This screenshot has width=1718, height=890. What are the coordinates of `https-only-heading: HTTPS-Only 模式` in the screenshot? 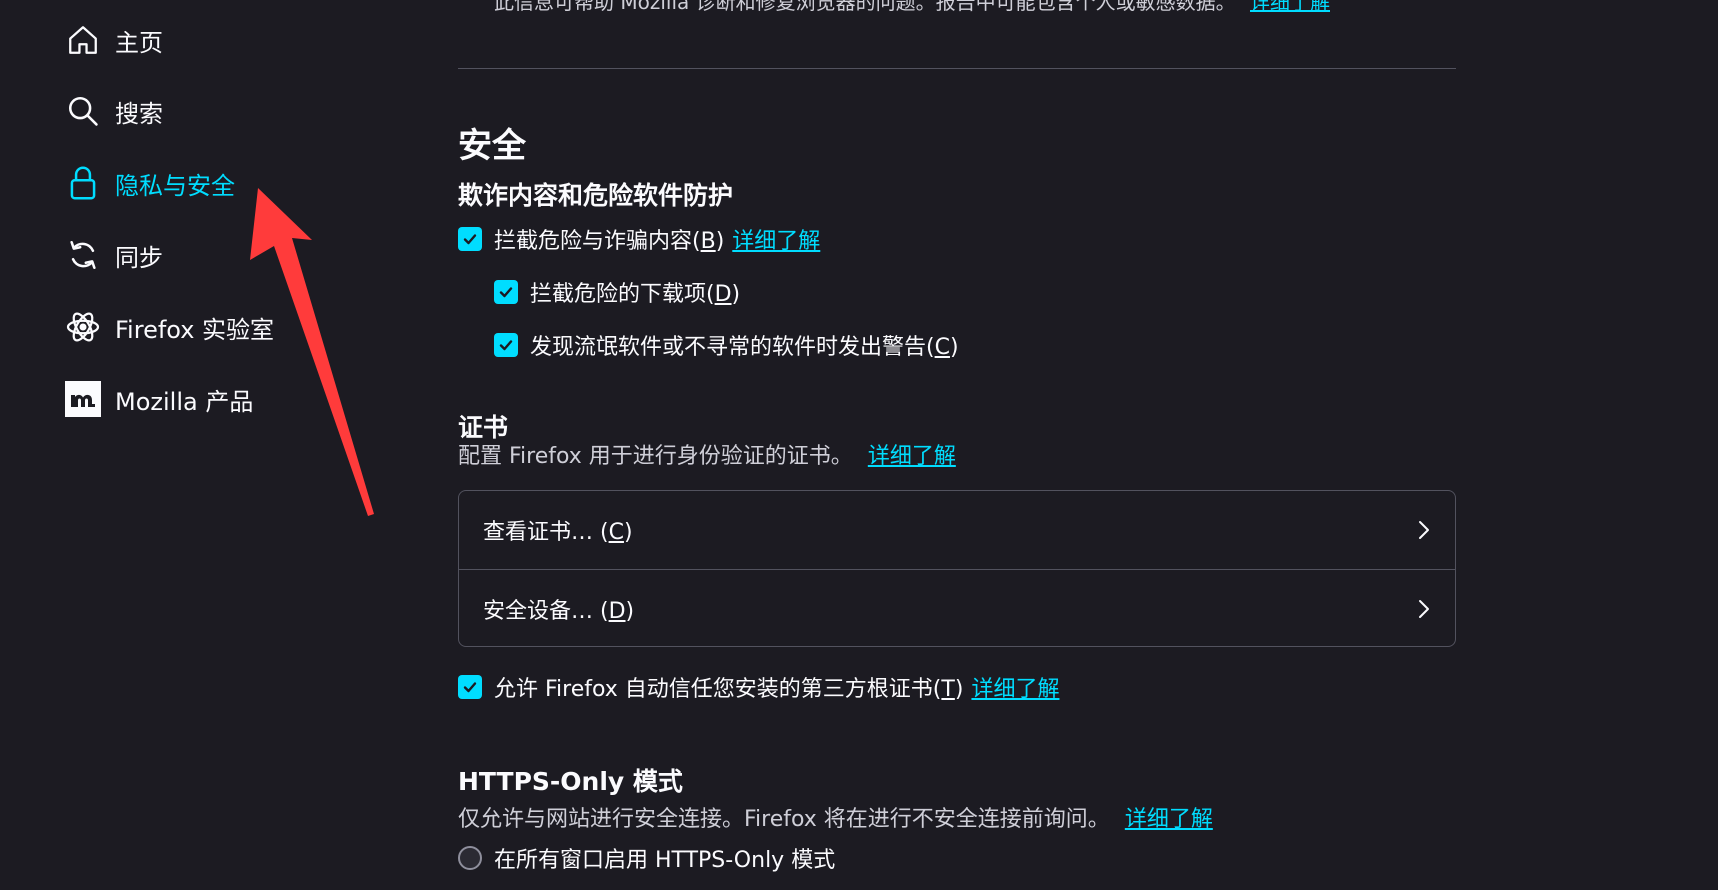 It's located at (570, 781).